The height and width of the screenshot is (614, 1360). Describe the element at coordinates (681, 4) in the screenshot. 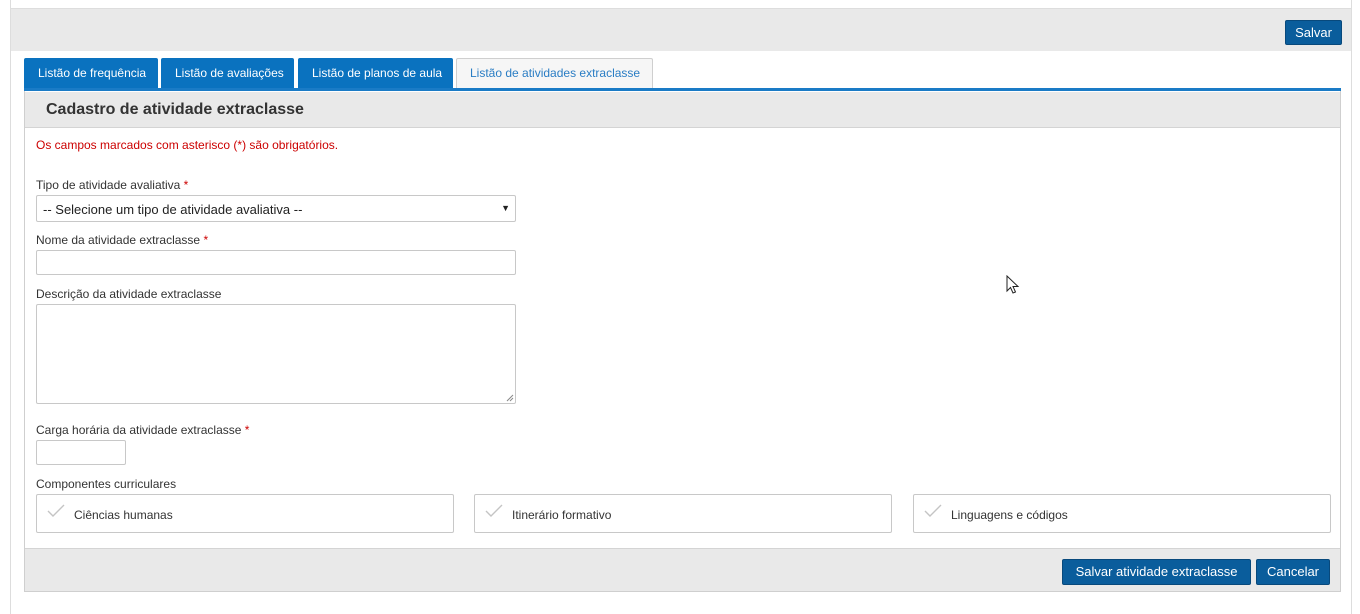

I see `top-strip` at that location.